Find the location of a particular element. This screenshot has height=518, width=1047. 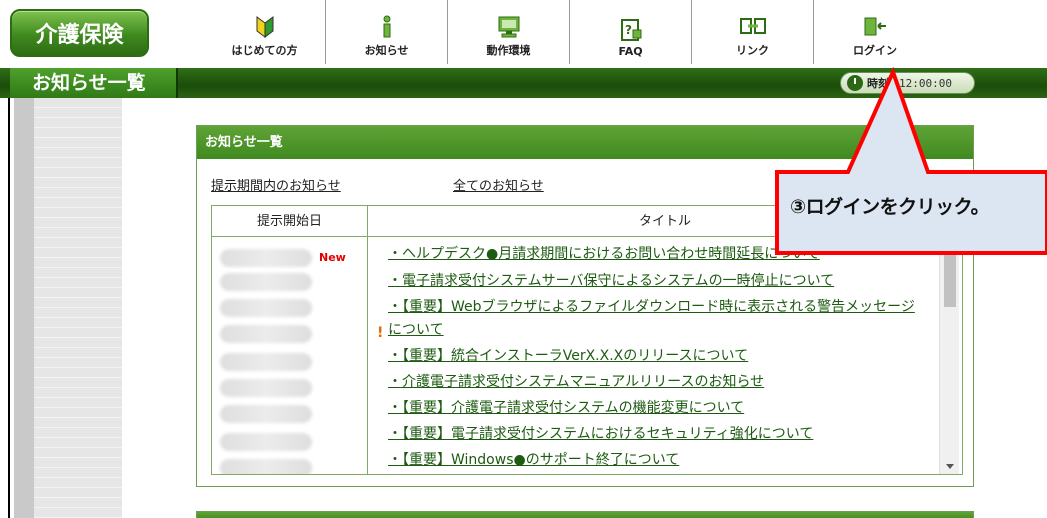

scroll-thumb is located at coordinates (950, 280).